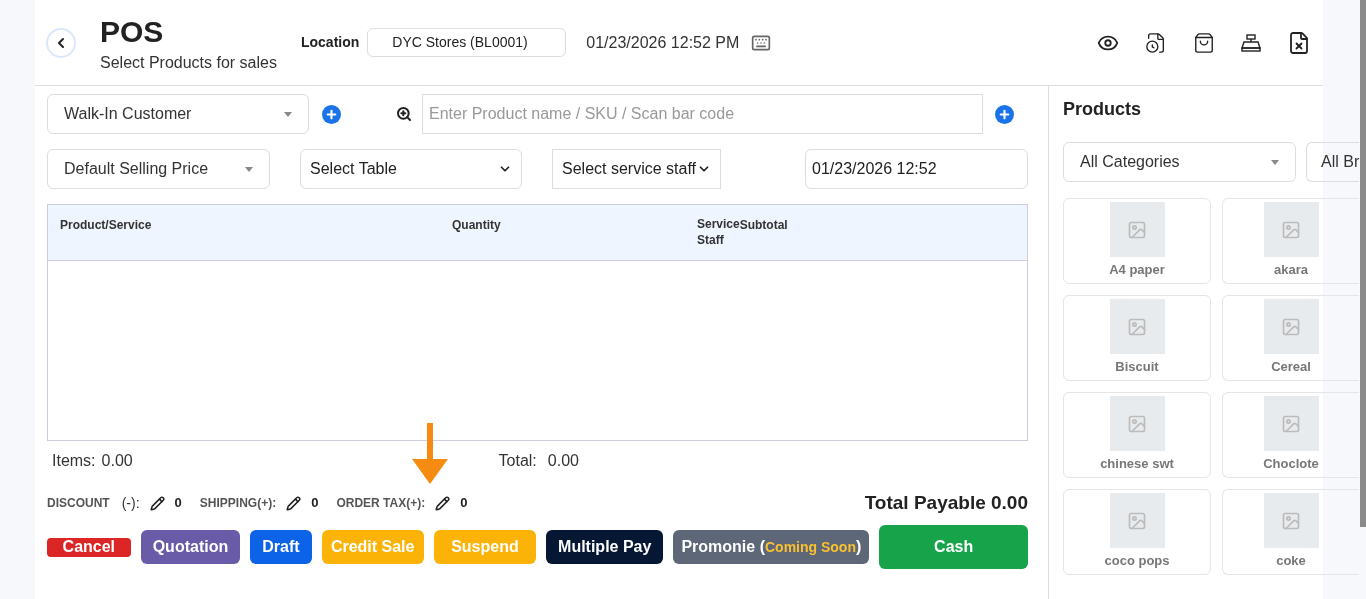  I want to click on back-button, so click(61, 42).